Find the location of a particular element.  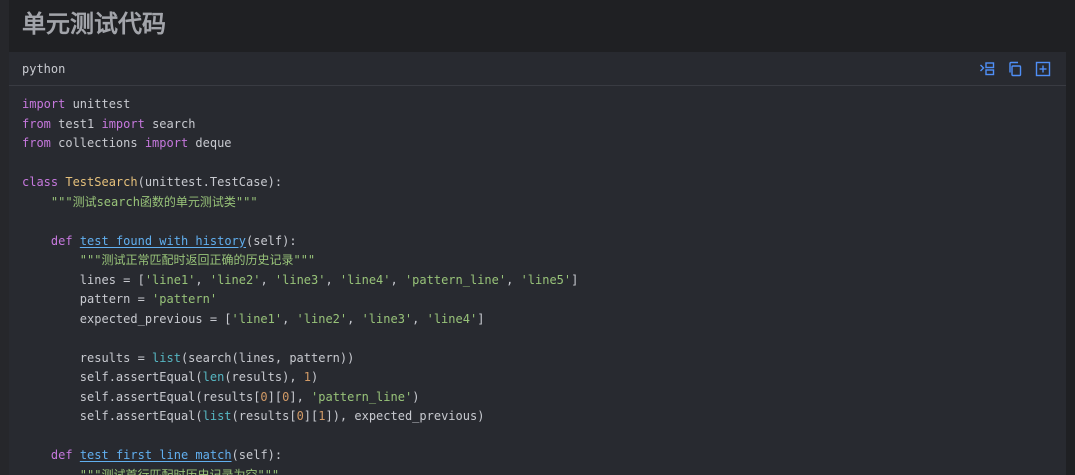

code-token: test_first_line_match is located at coordinates (155, 455).